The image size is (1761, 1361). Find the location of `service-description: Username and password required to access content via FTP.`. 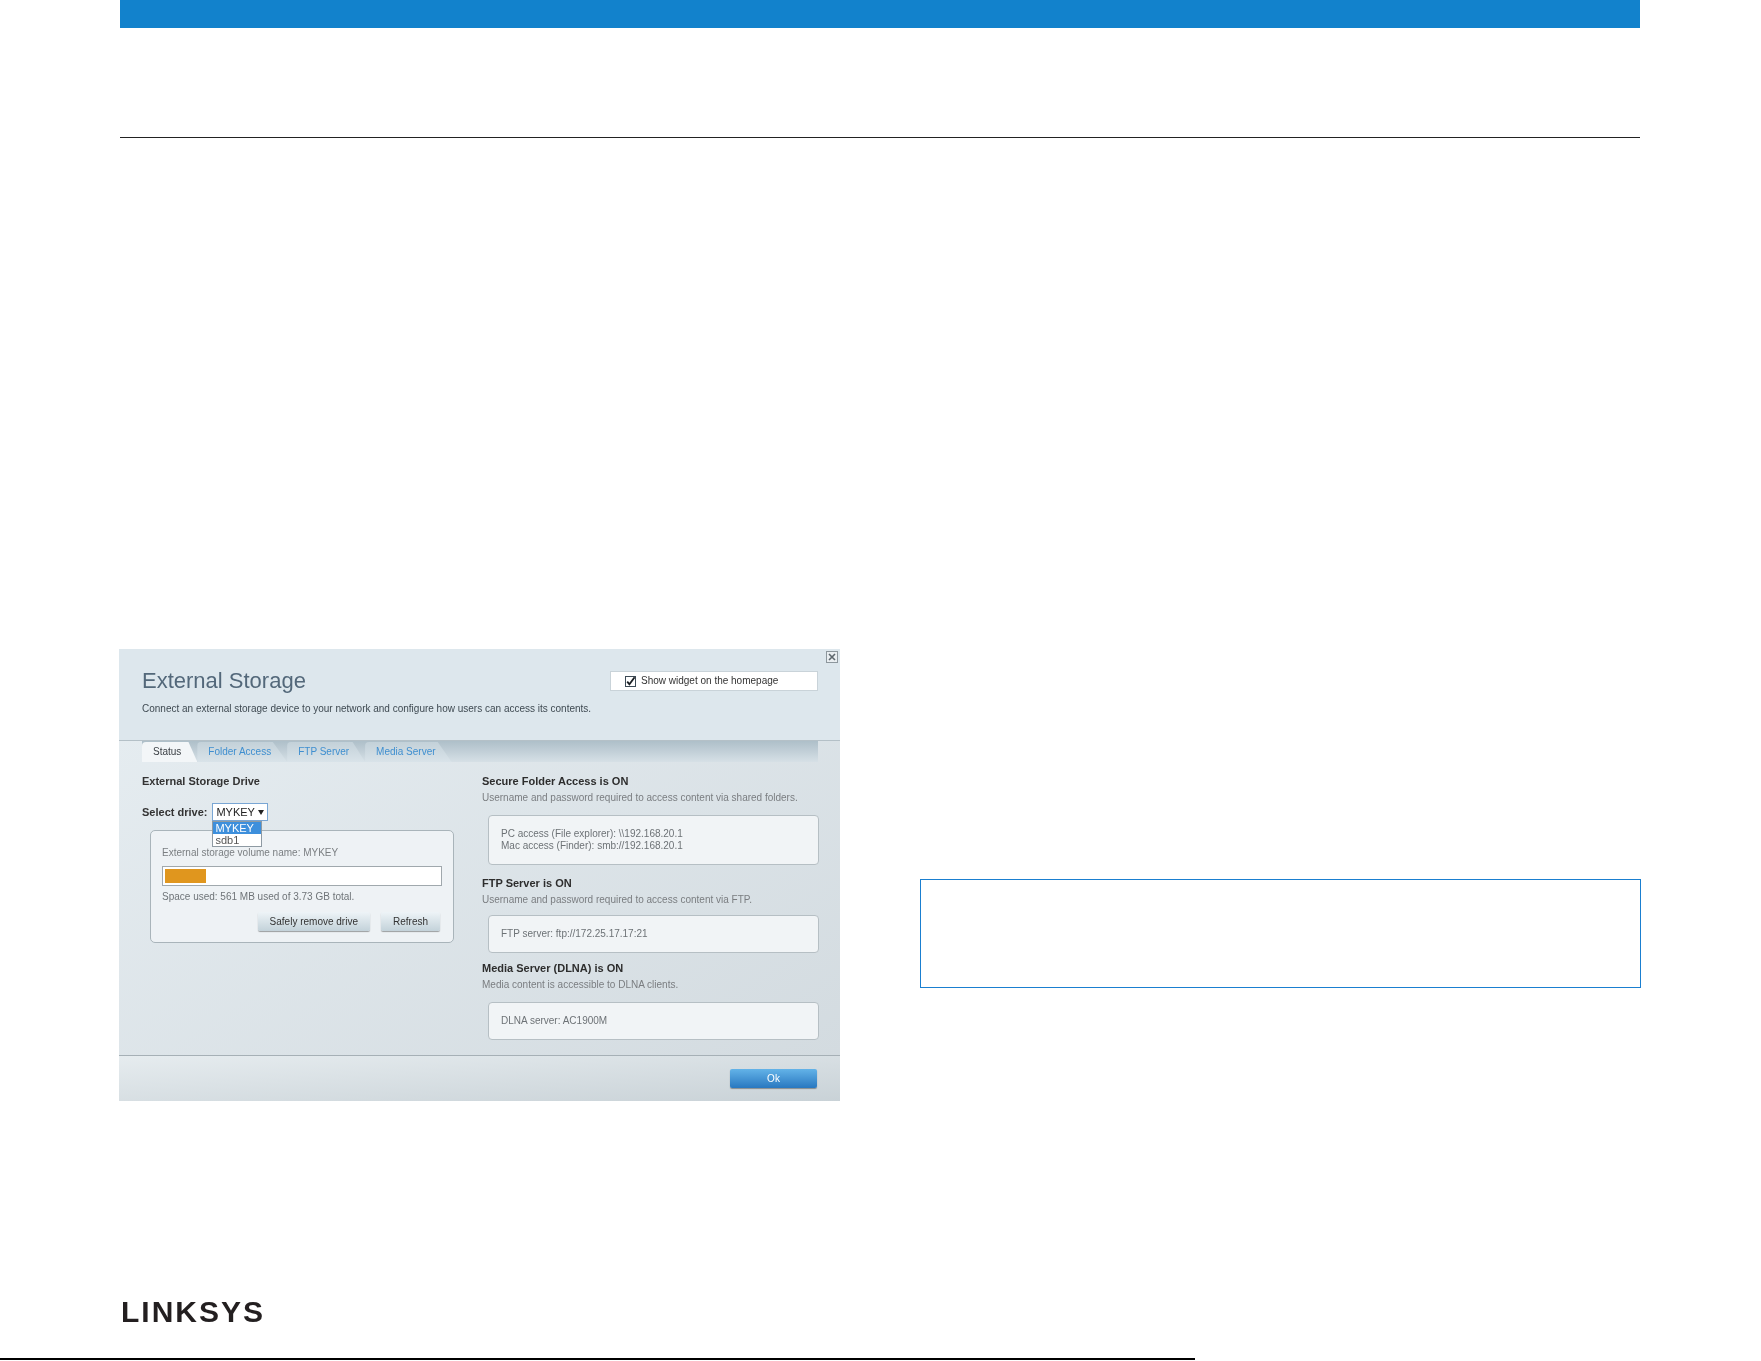

service-description: Username and password required to access content via FTP. is located at coordinates (617, 900).